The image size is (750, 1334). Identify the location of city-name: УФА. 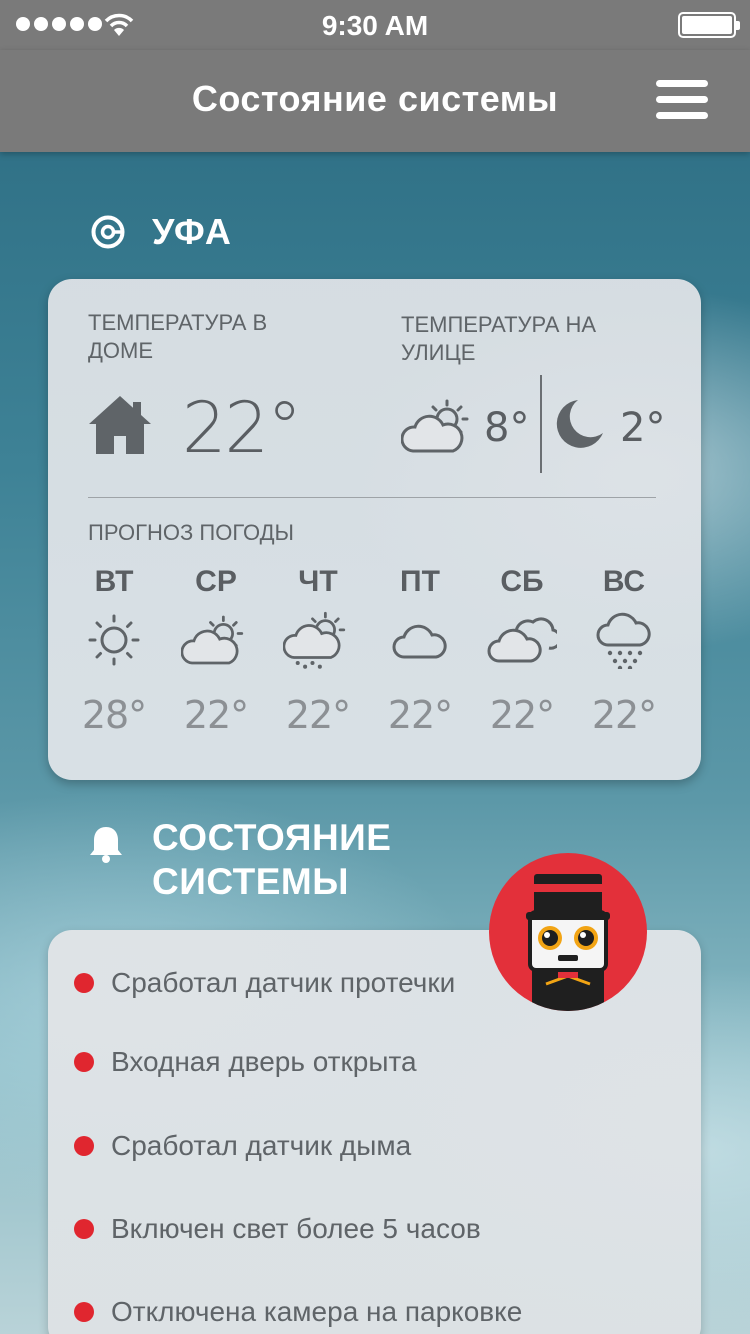
(192, 231).